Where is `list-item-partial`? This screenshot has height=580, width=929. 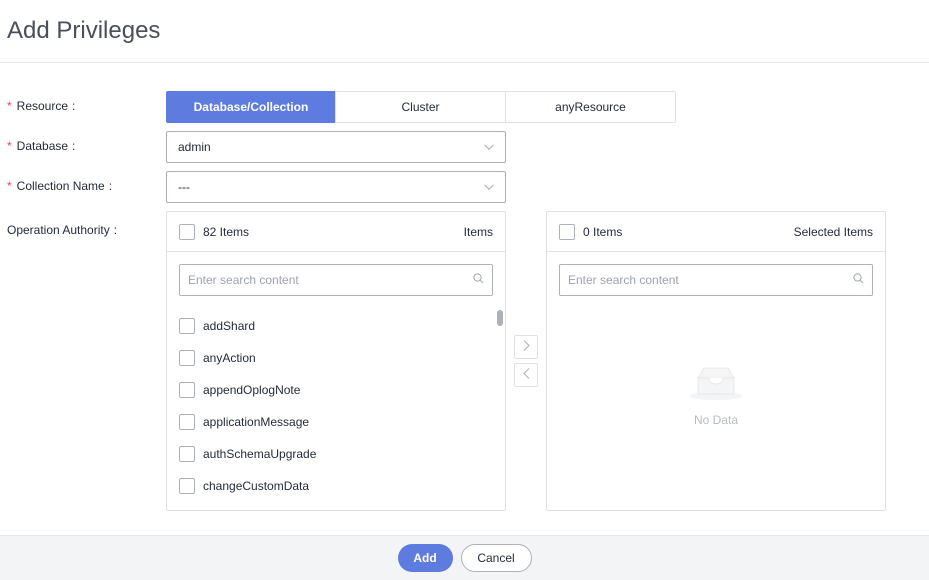 list-item-partial is located at coordinates (334, 506).